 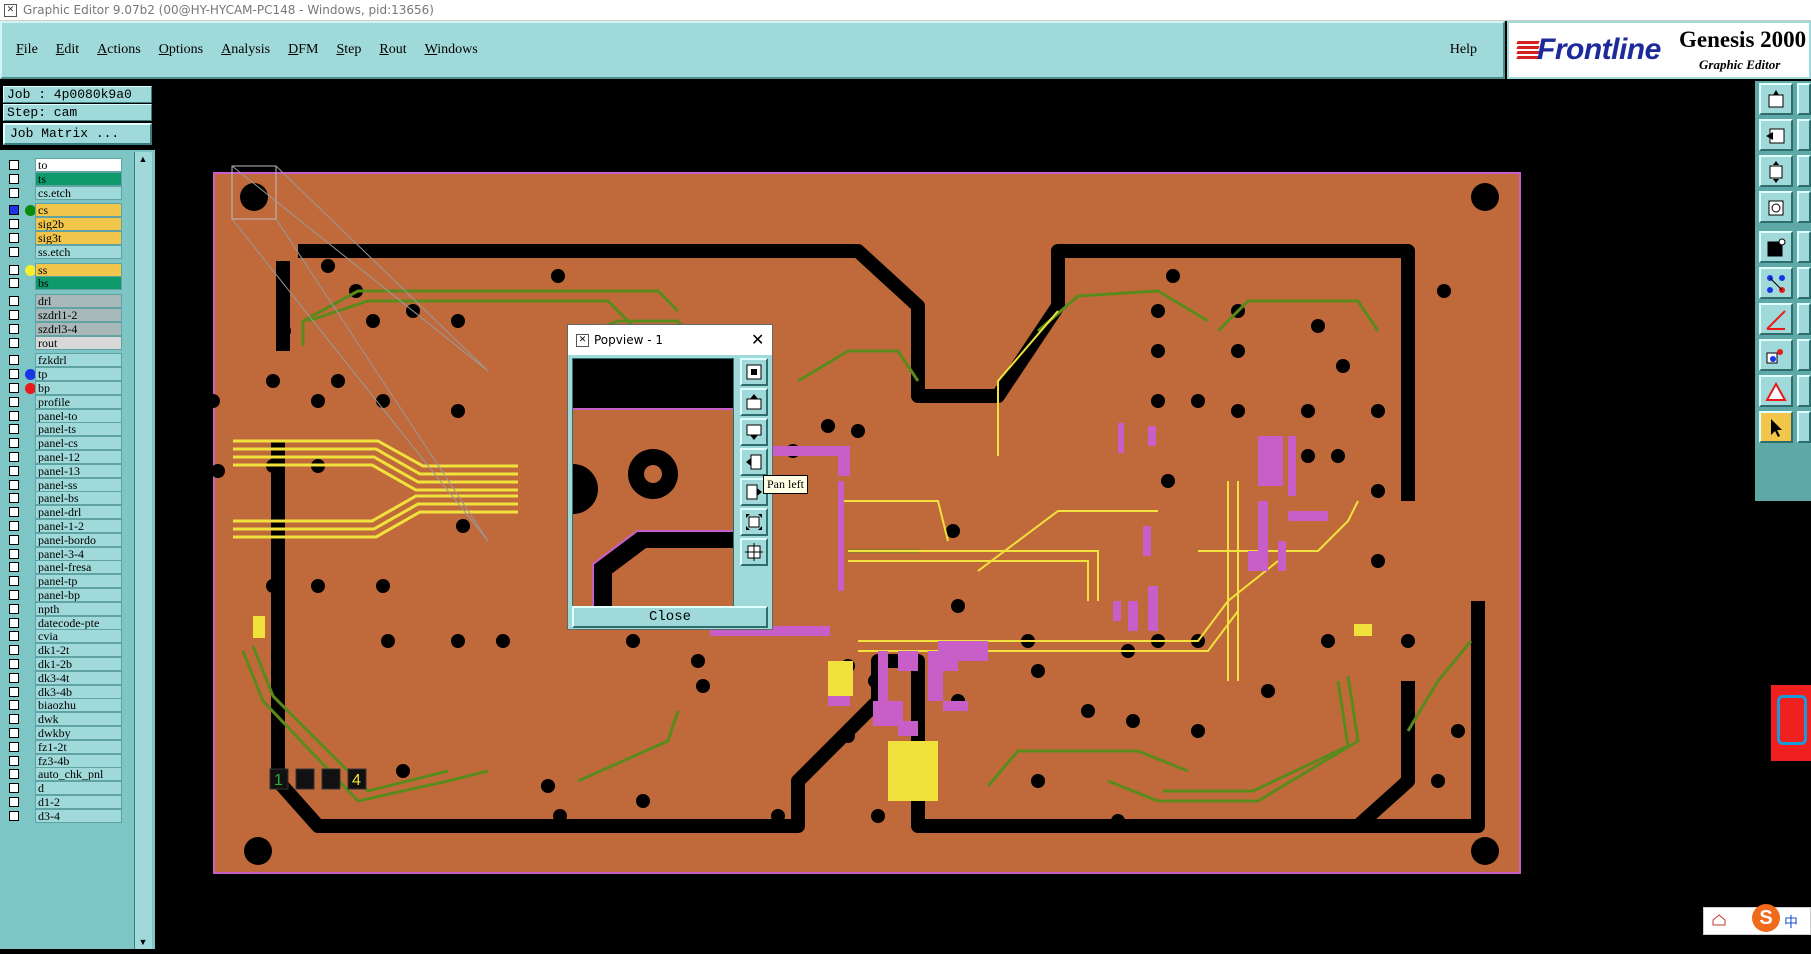 I want to click on layer-row-cs.etch: cs.etch, so click(x=64, y=192).